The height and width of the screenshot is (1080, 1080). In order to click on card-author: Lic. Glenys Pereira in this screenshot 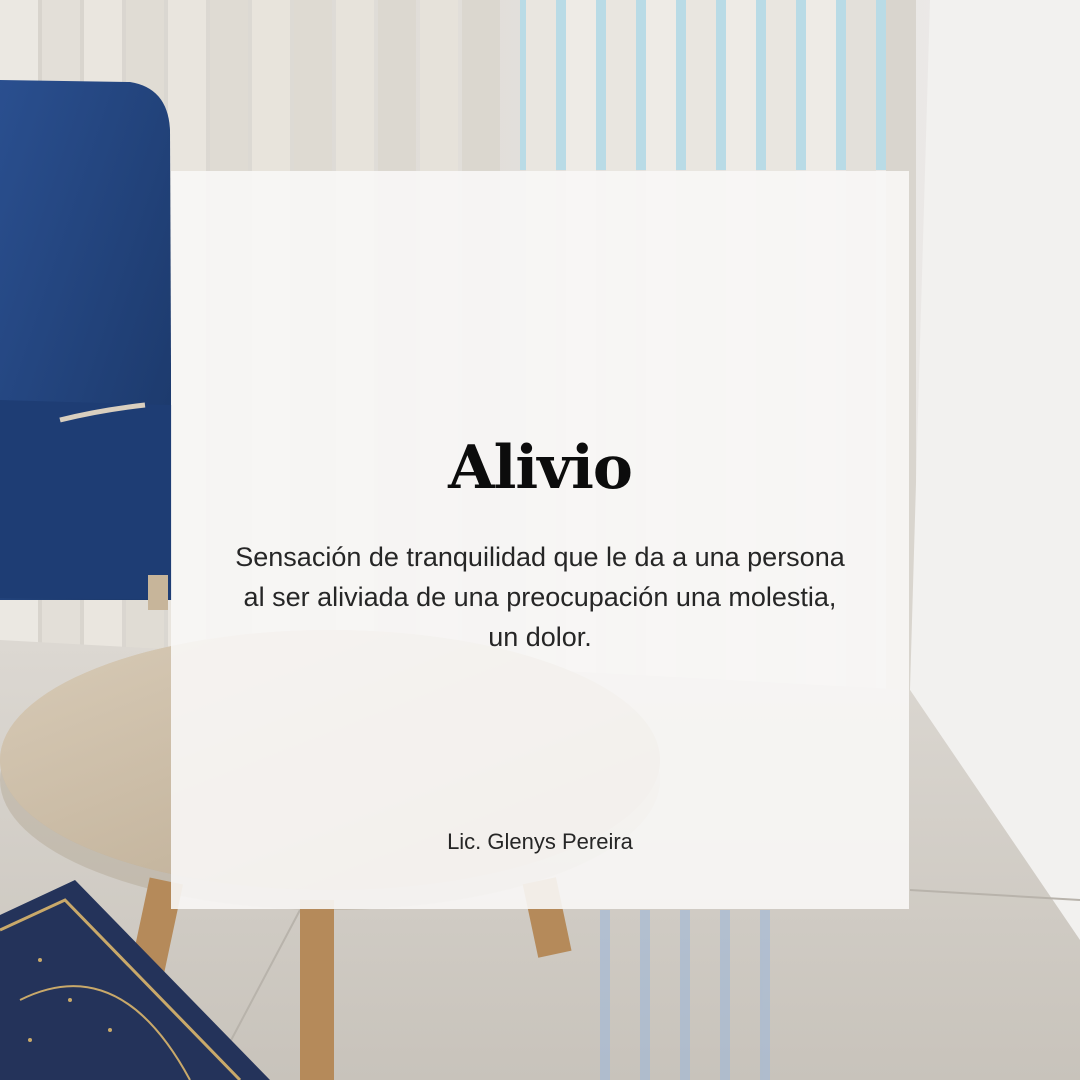, I will do `click(540, 841)`.